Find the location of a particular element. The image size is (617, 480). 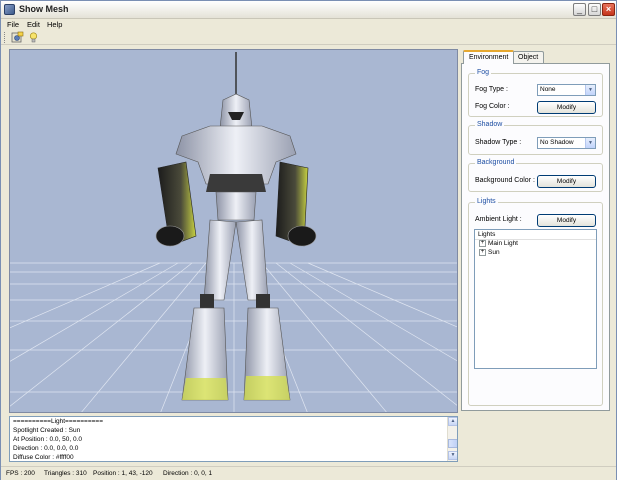

tree-item-label: Sun is located at coordinates (494, 253).